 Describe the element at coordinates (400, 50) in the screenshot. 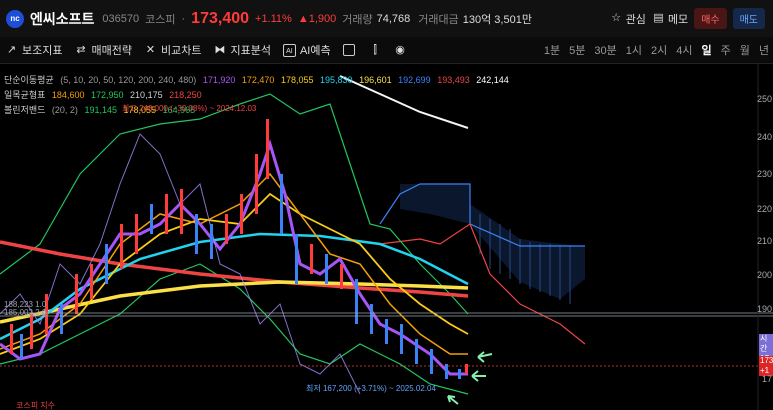

I see `camera-icon: ◉` at that location.